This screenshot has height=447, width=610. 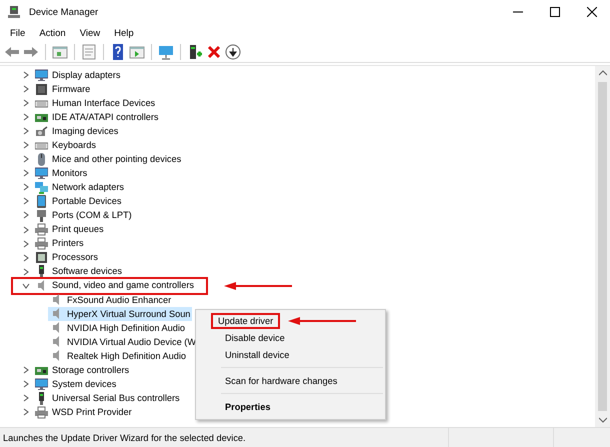 What do you see at coordinates (124, 437) in the screenshot?
I see `status-text: Launches the Update Driver Wizard for the selected device.` at bounding box center [124, 437].